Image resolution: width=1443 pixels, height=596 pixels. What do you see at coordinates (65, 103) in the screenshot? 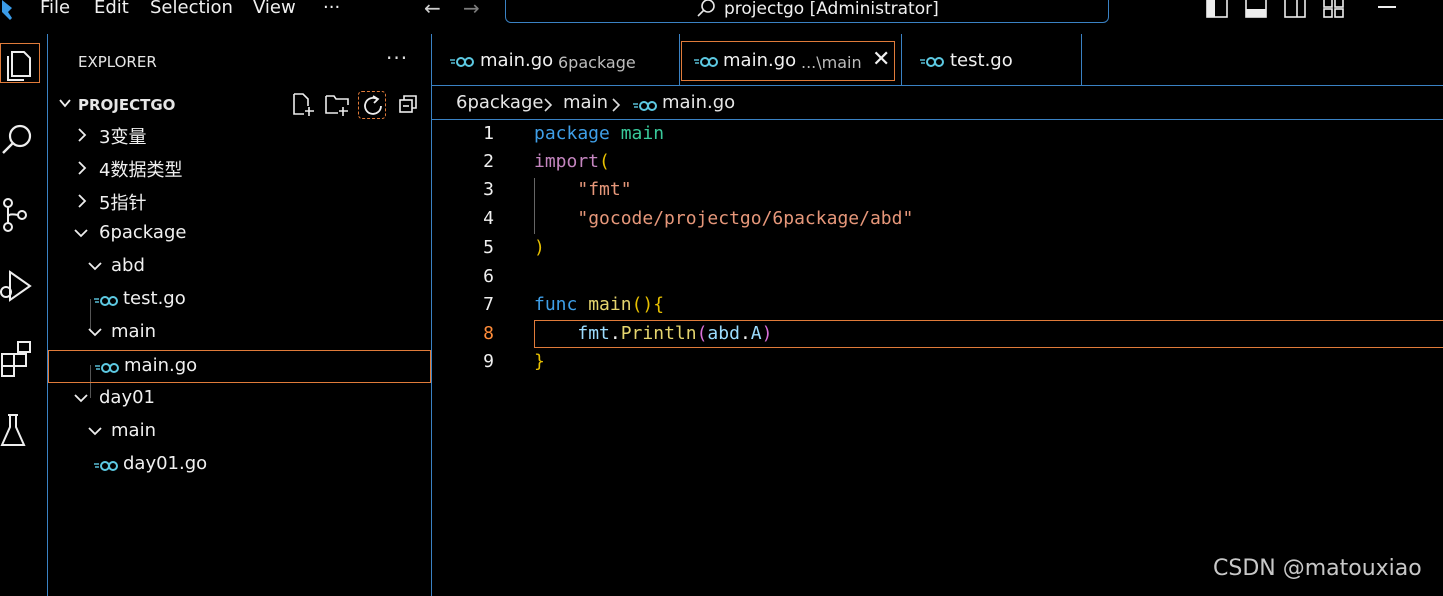
I see `chevron-down-icon` at bounding box center [65, 103].